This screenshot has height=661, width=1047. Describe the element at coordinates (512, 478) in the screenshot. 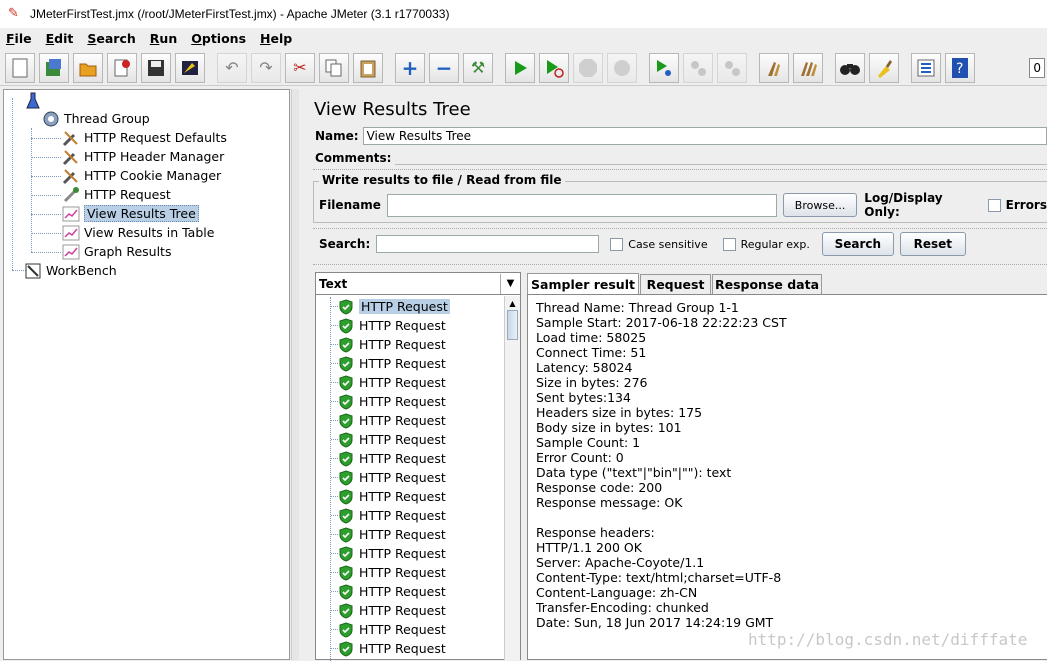

I see `results-scrollbar: ▲` at that location.